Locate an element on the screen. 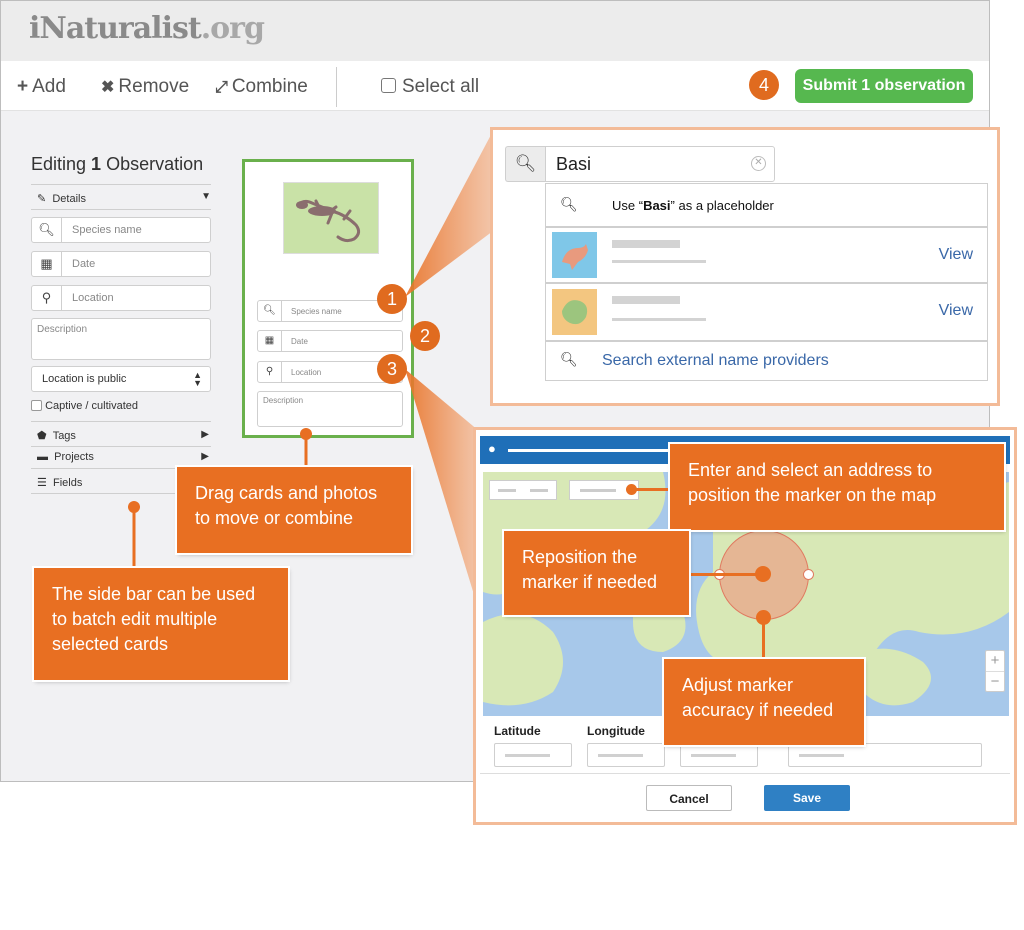 The height and width of the screenshot is (930, 1024). external-search-option: 🔍︎ Search external name providers is located at coordinates (766, 361).